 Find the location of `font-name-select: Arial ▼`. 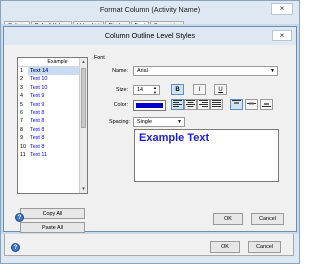

font-name-select: Arial ▼ is located at coordinates (205, 71).